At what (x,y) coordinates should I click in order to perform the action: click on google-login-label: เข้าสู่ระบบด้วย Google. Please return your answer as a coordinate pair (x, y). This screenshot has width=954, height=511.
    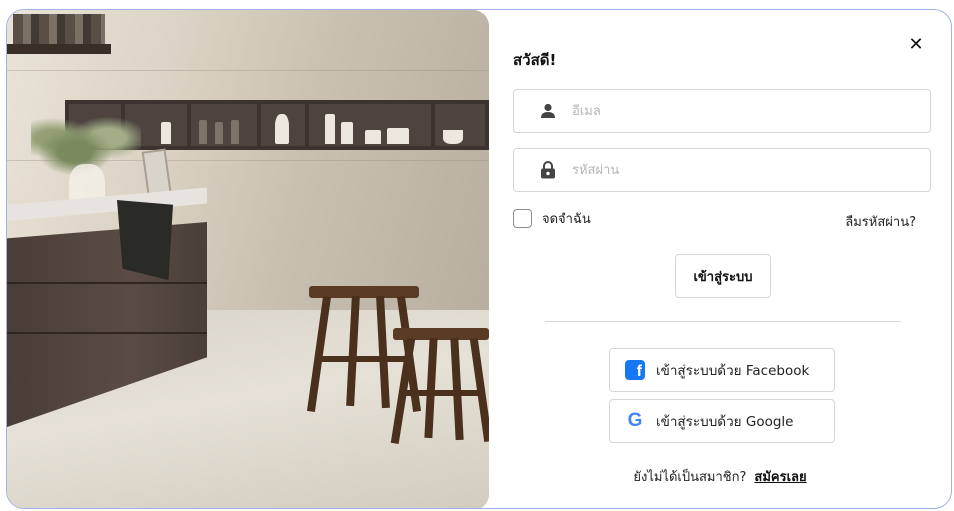
    Looking at the image, I should click on (725, 422).